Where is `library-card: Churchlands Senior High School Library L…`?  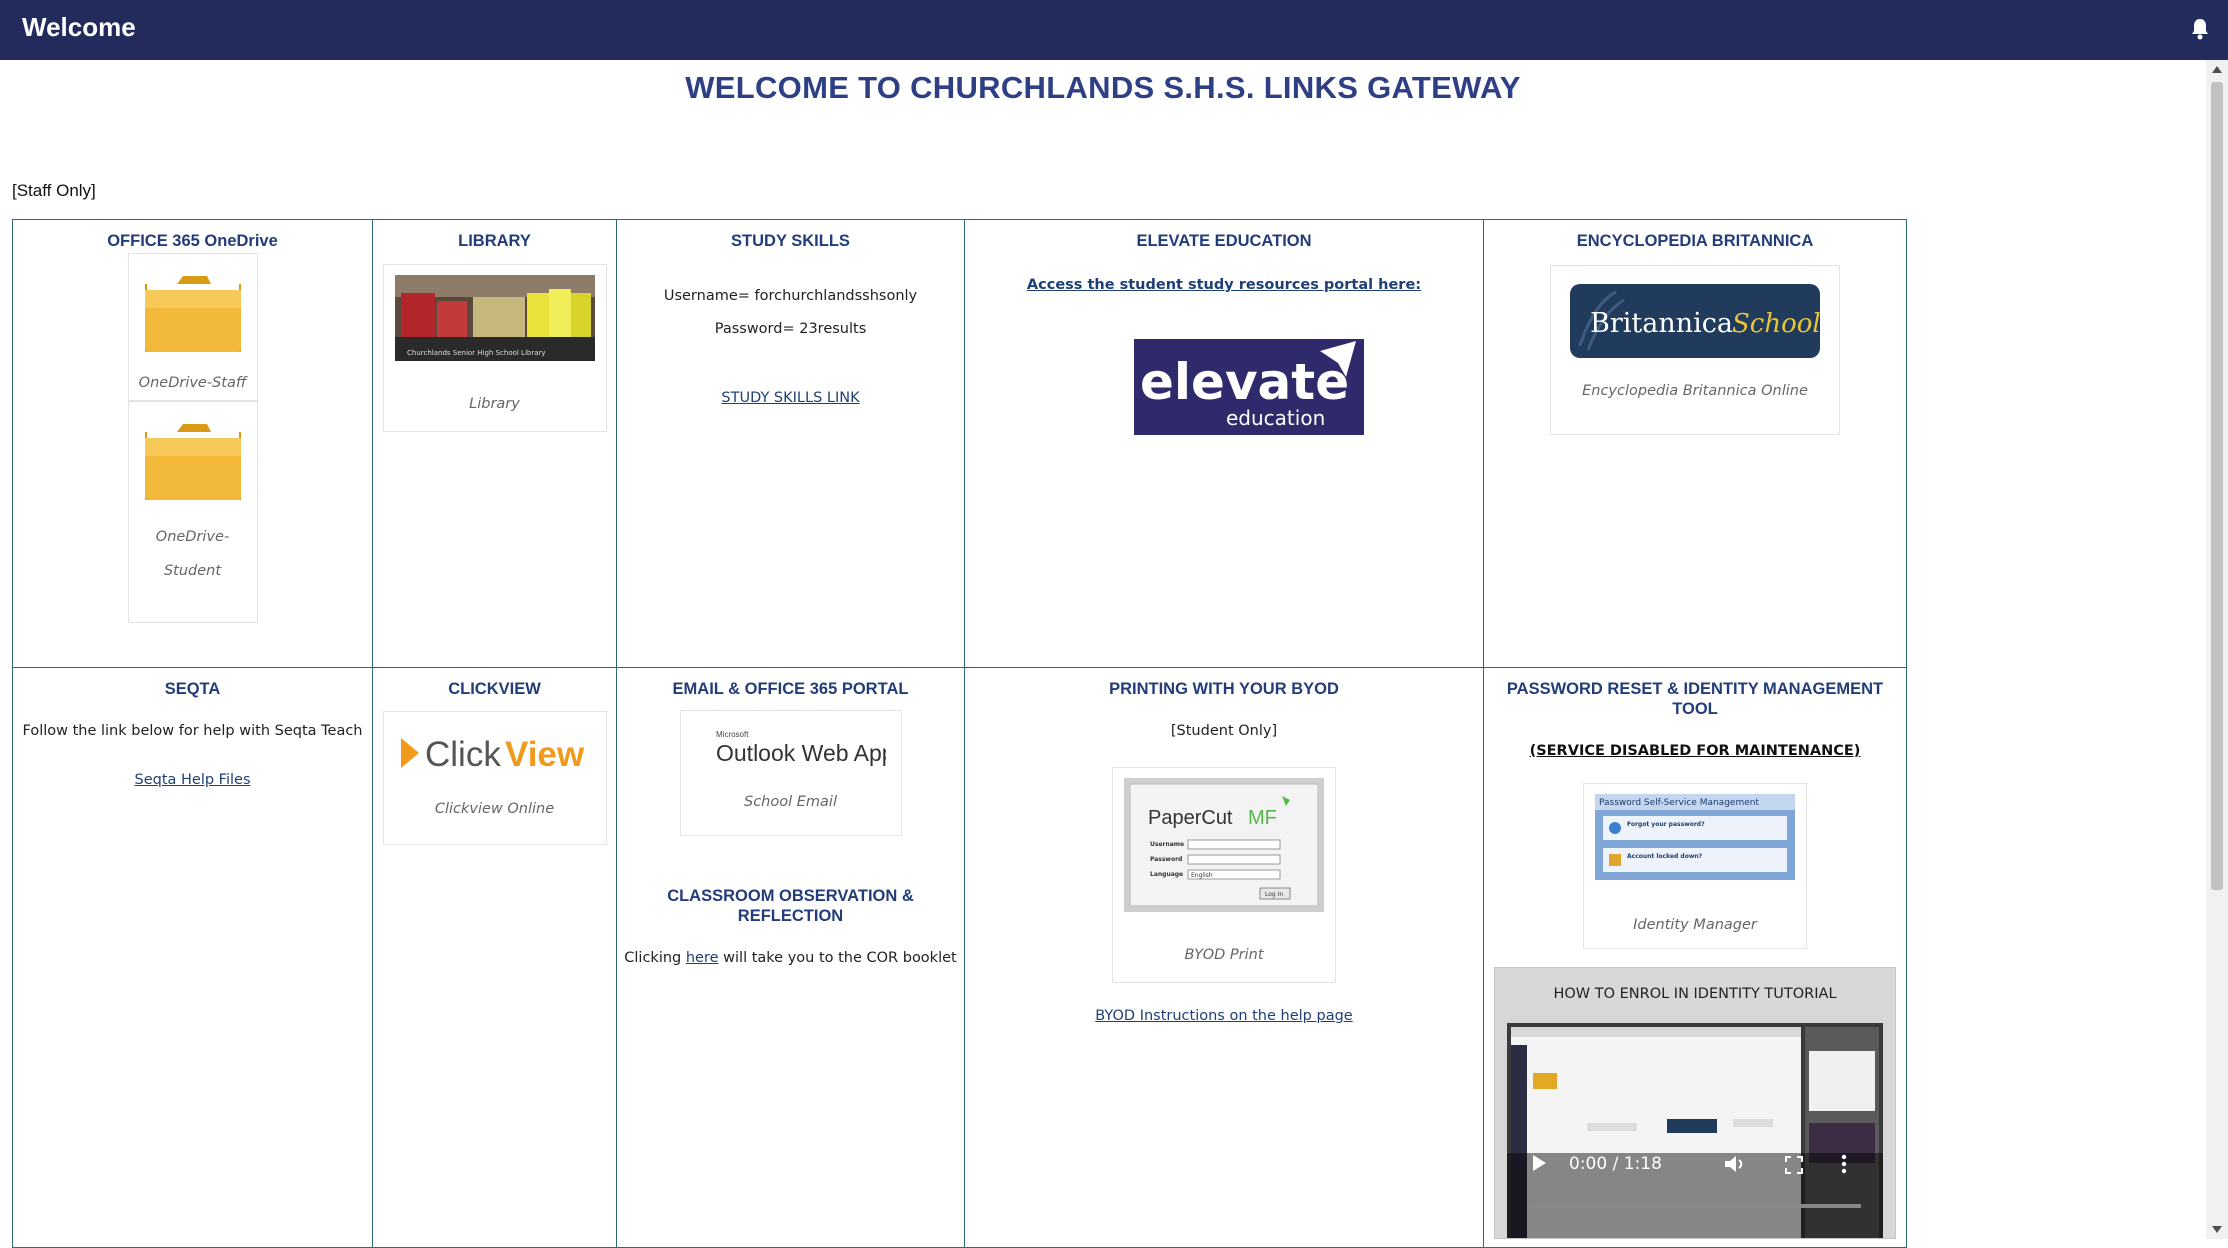
library-card: Churchlands Senior High School Library L… is located at coordinates (494, 348).